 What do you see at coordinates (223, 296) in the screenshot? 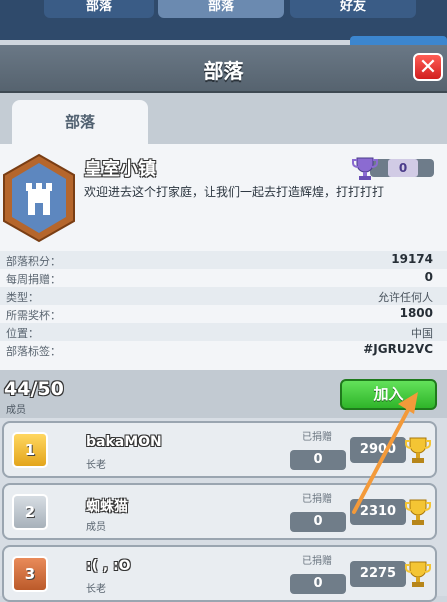
I see `stat-type: 类型： 允许任何人` at bounding box center [223, 296].